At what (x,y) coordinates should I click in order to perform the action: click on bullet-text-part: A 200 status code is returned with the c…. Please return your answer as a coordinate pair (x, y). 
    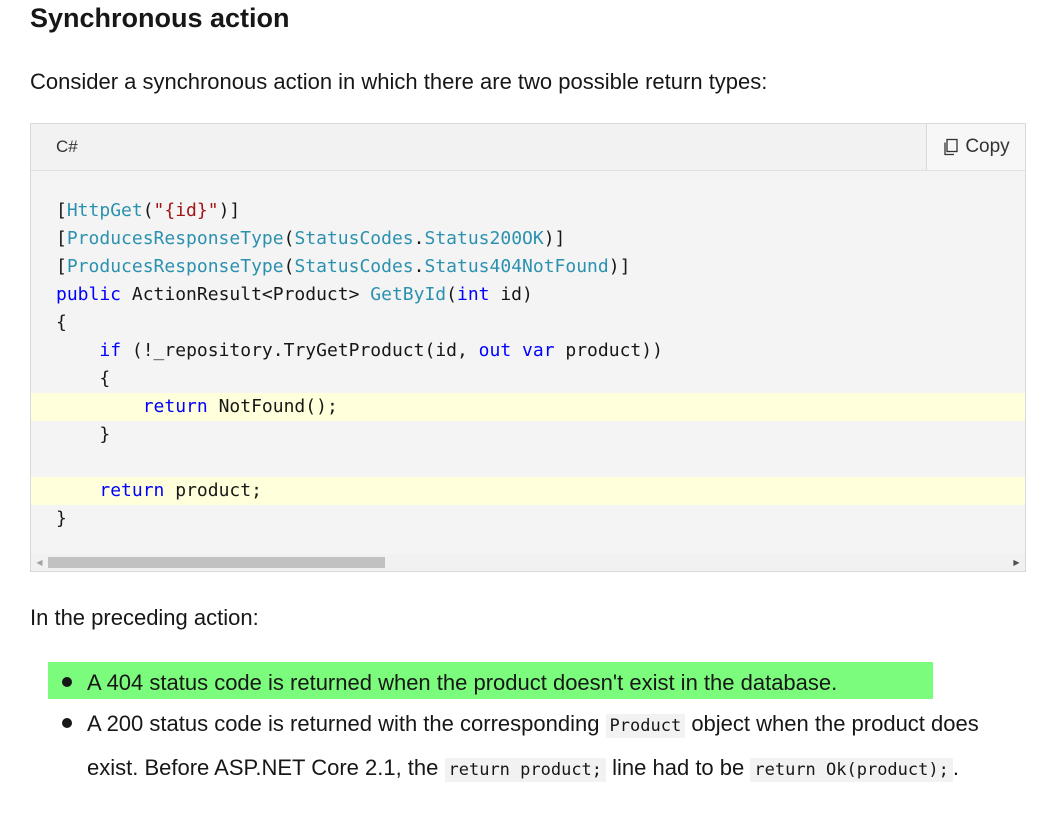
    Looking at the image, I should click on (346, 723).